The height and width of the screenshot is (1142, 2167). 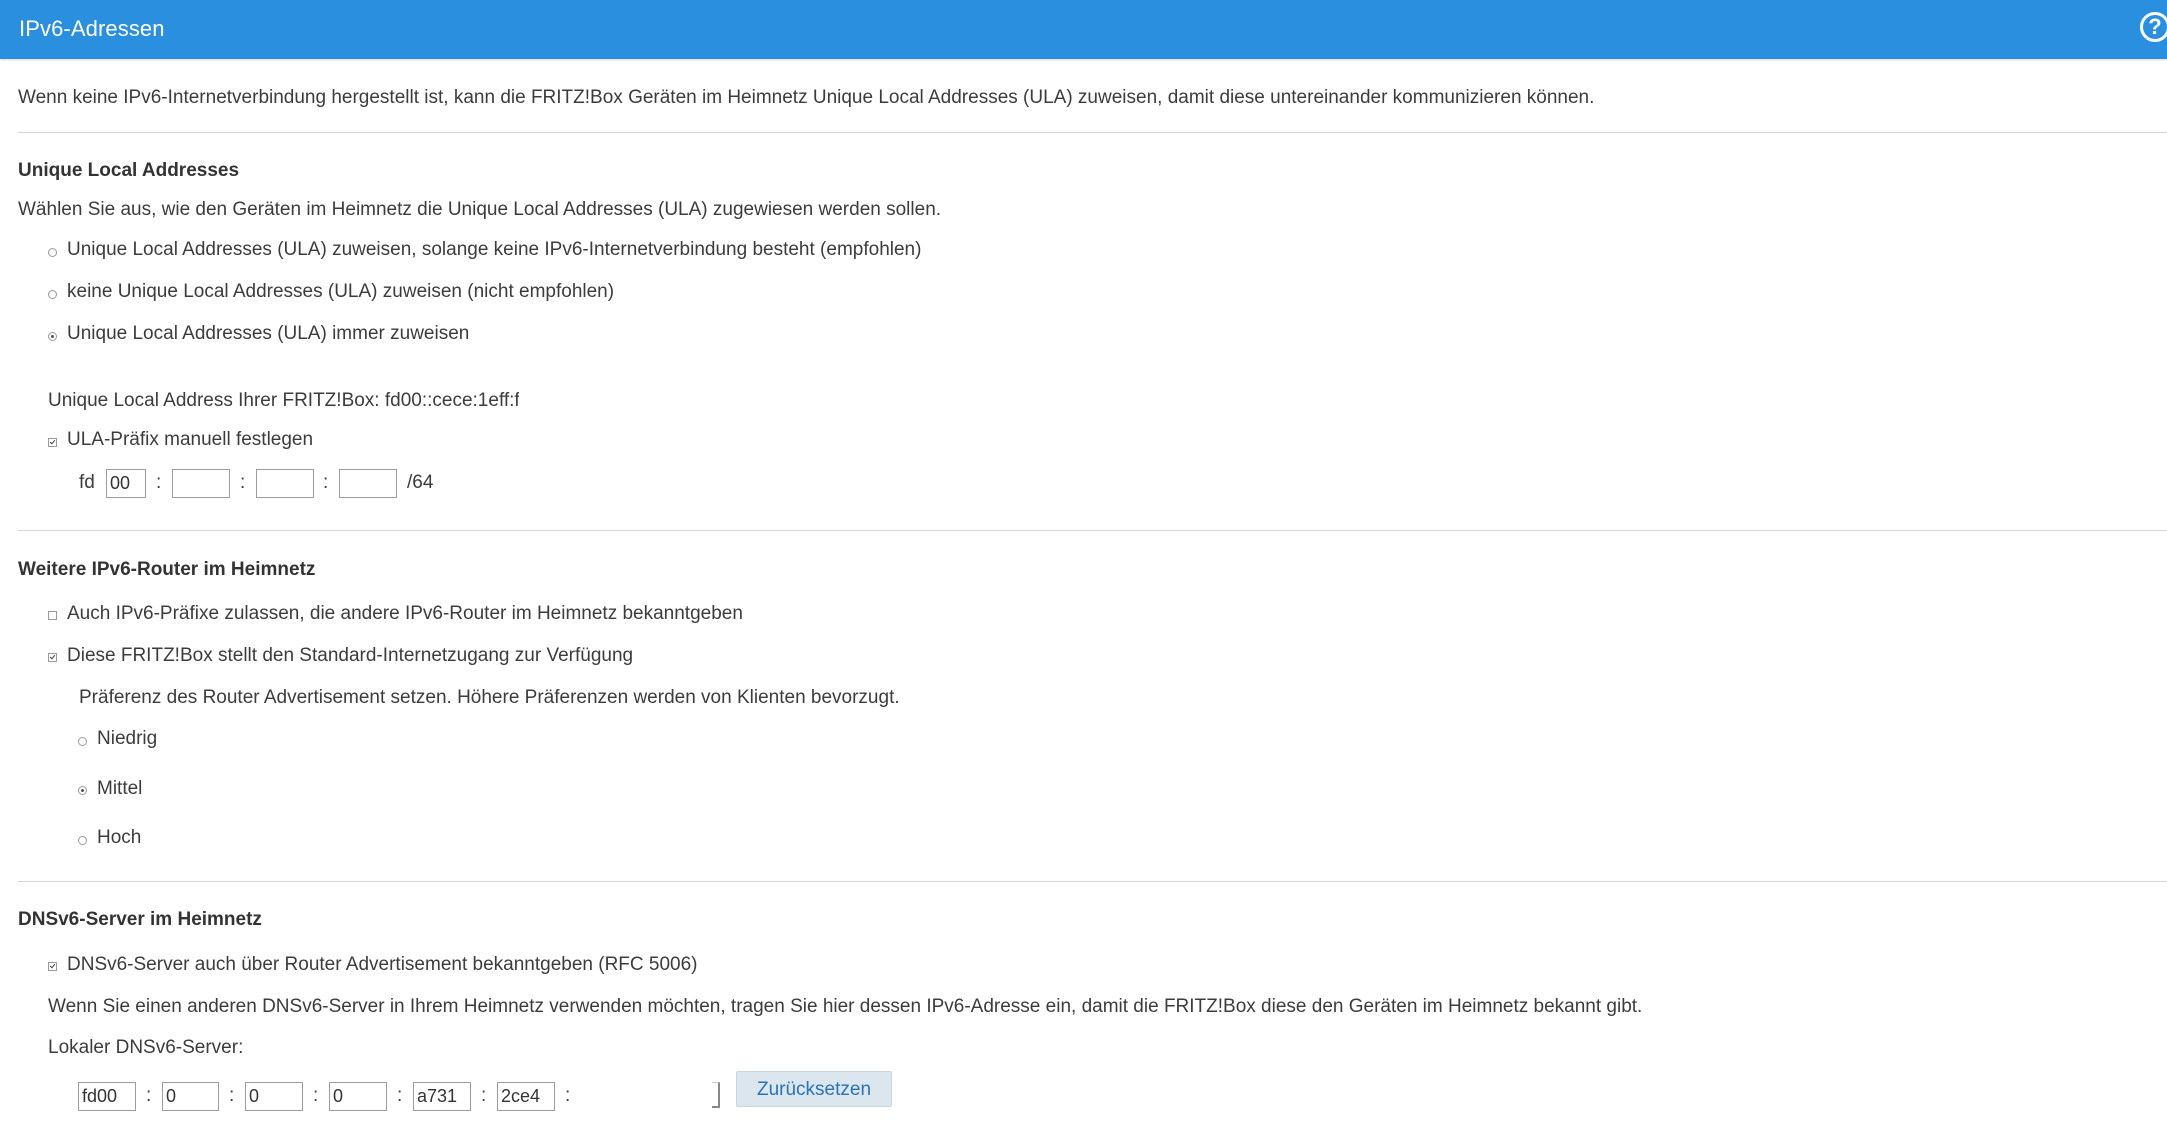 I want to click on preference-radio-high, so click(x=82, y=840).